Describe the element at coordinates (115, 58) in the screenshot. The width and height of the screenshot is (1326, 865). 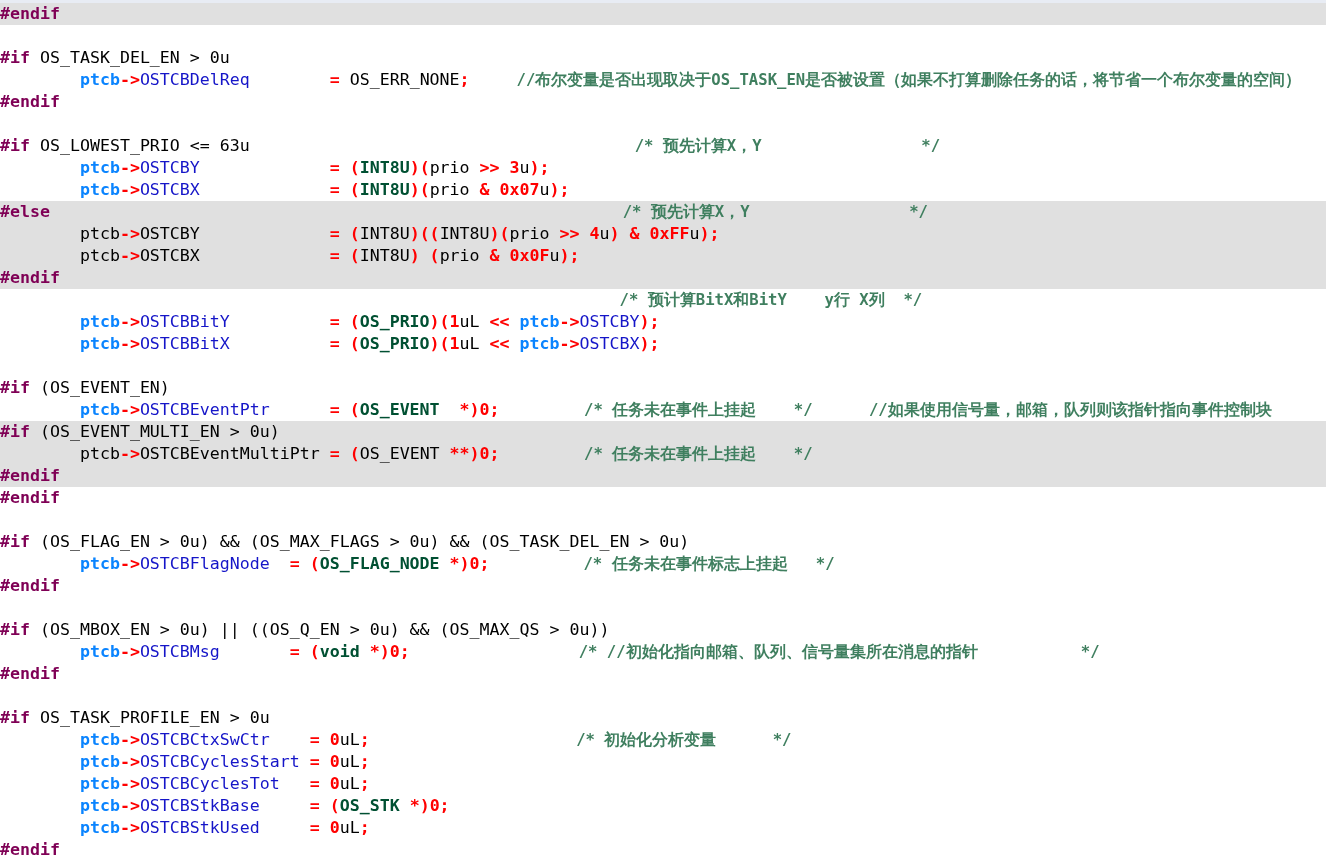
I see `code-line: #if OS_TASK_DEL_EN > 0u` at that location.